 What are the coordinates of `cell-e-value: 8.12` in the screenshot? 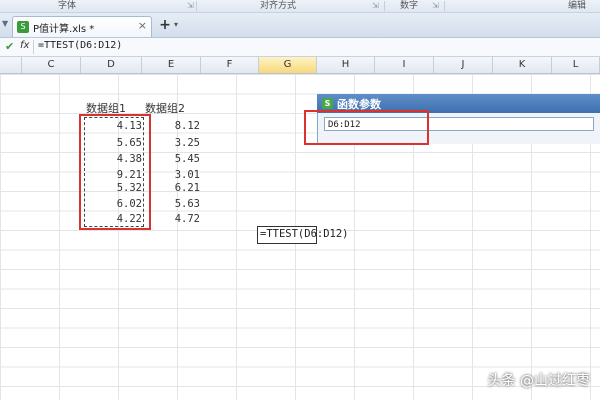 It's located at (175, 126).